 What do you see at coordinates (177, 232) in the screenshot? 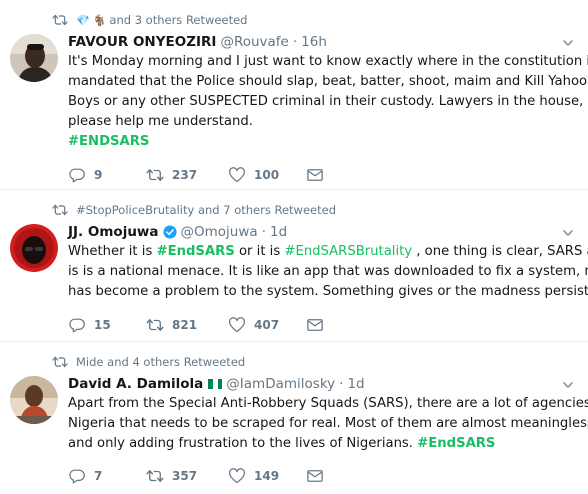
I see `tweet-header: JJ. Omojuwa @Omojuwa · 1d` at bounding box center [177, 232].